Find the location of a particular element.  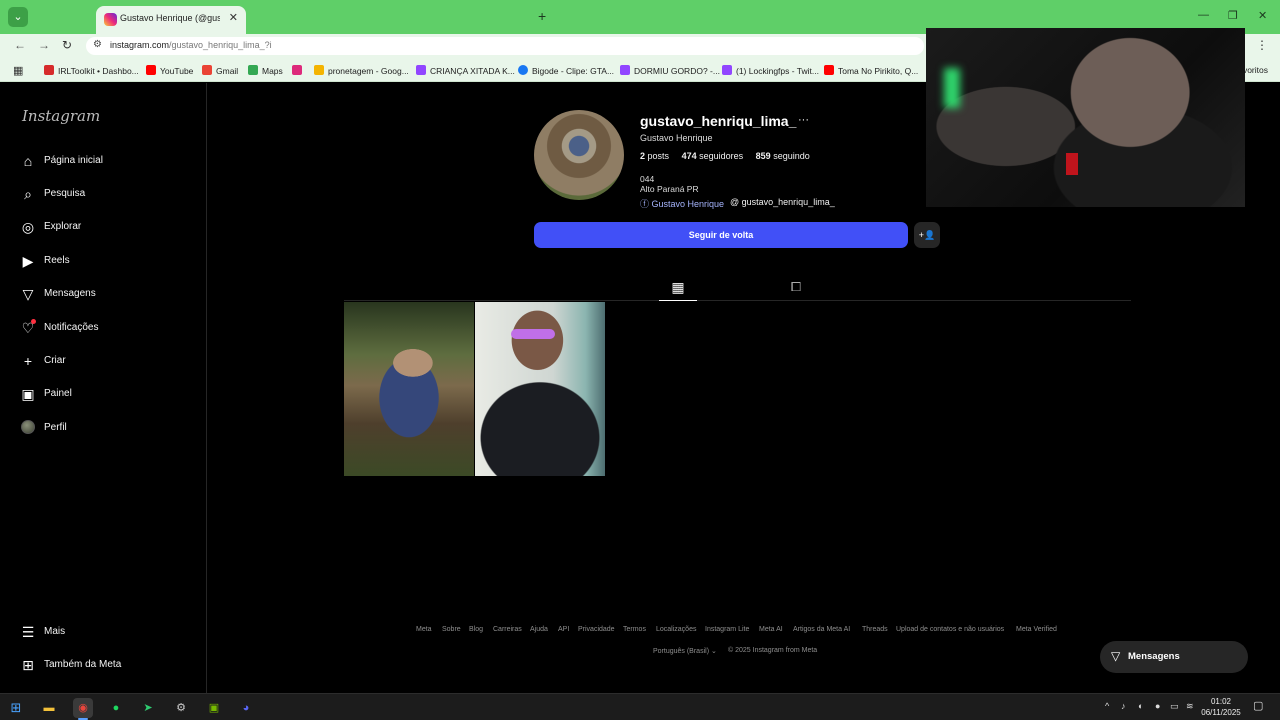

threads-link: @ gustavo_henriqu_lima_ is located at coordinates (782, 202).